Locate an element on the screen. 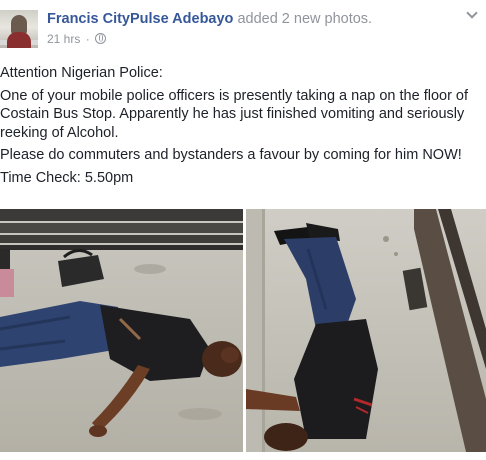 The height and width of the screenshot is (460, 486). chevron-down-icon is located at coordinates (472, 13).